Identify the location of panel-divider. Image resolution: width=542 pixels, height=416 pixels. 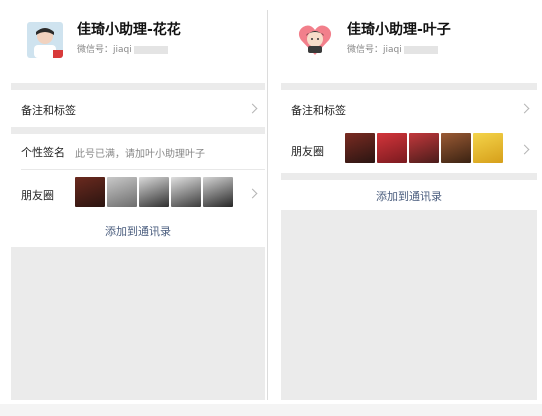
(267, 205).